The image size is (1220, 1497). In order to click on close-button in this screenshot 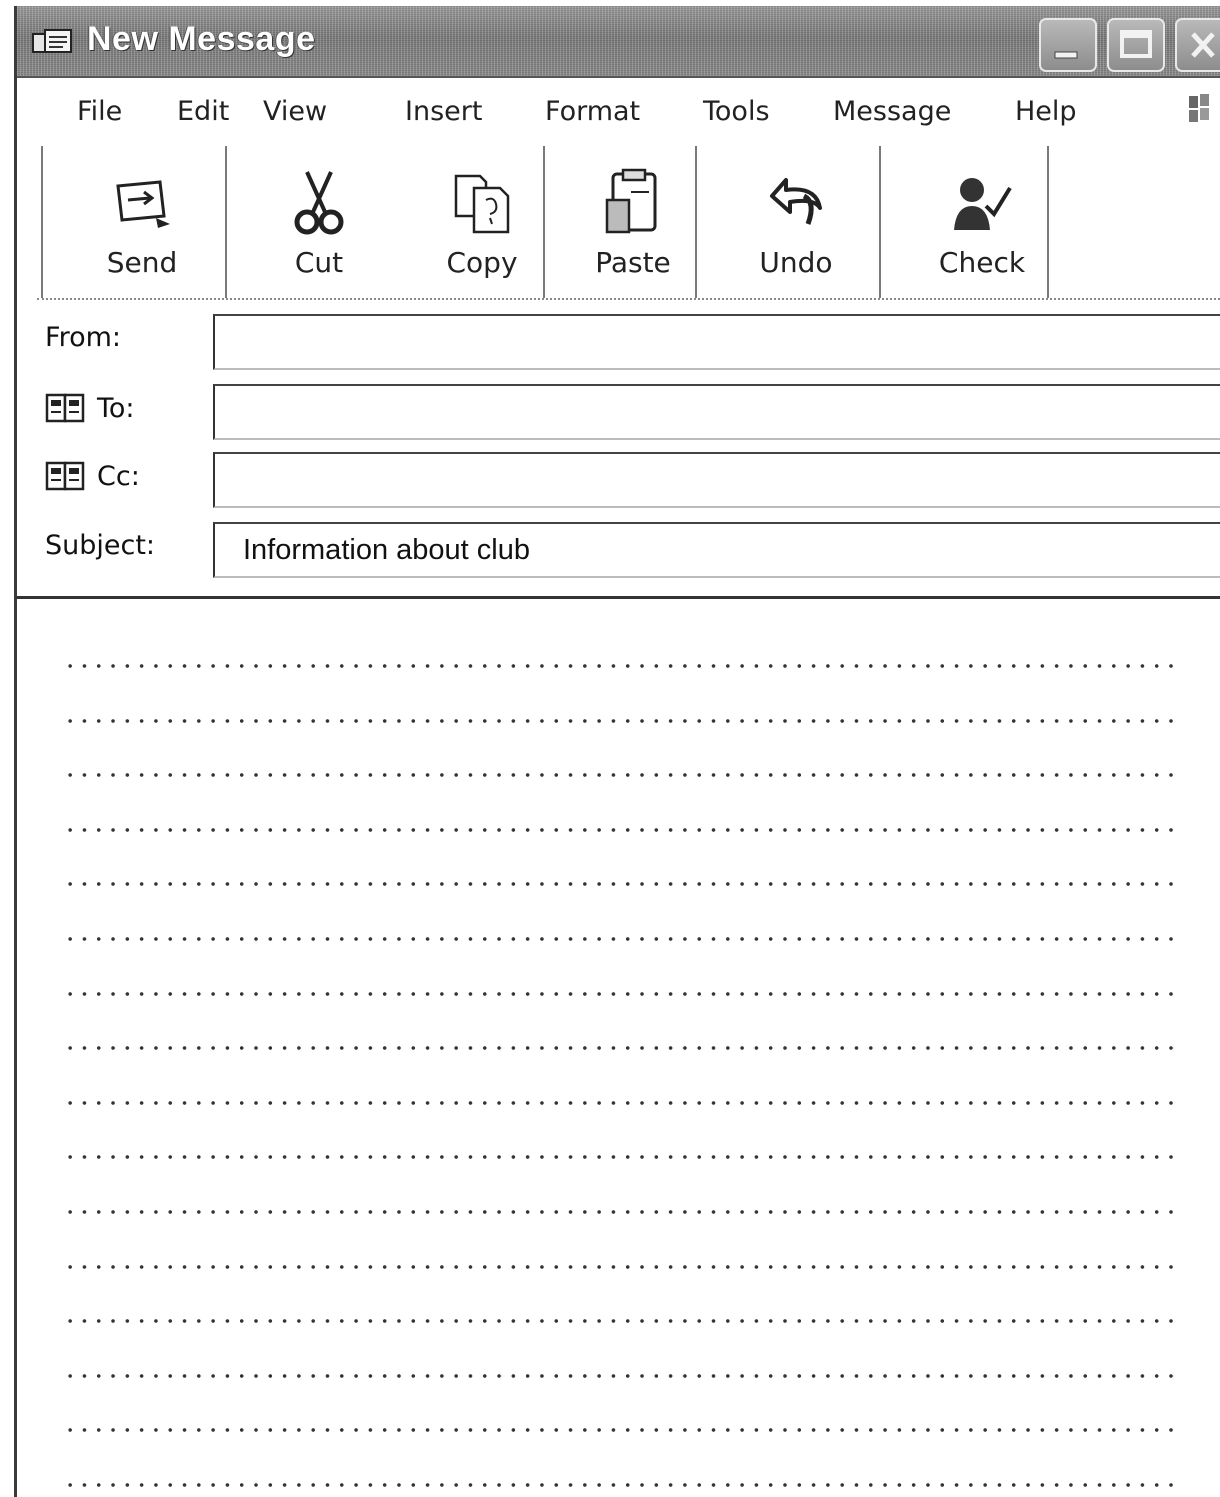, I will do `click(1197, 45)`.